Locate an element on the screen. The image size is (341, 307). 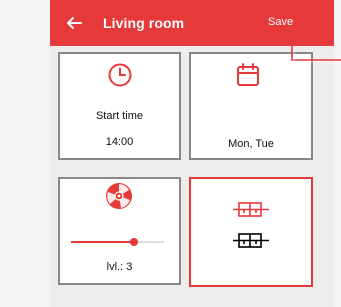
mode-card is located at coordinates (251, 232).